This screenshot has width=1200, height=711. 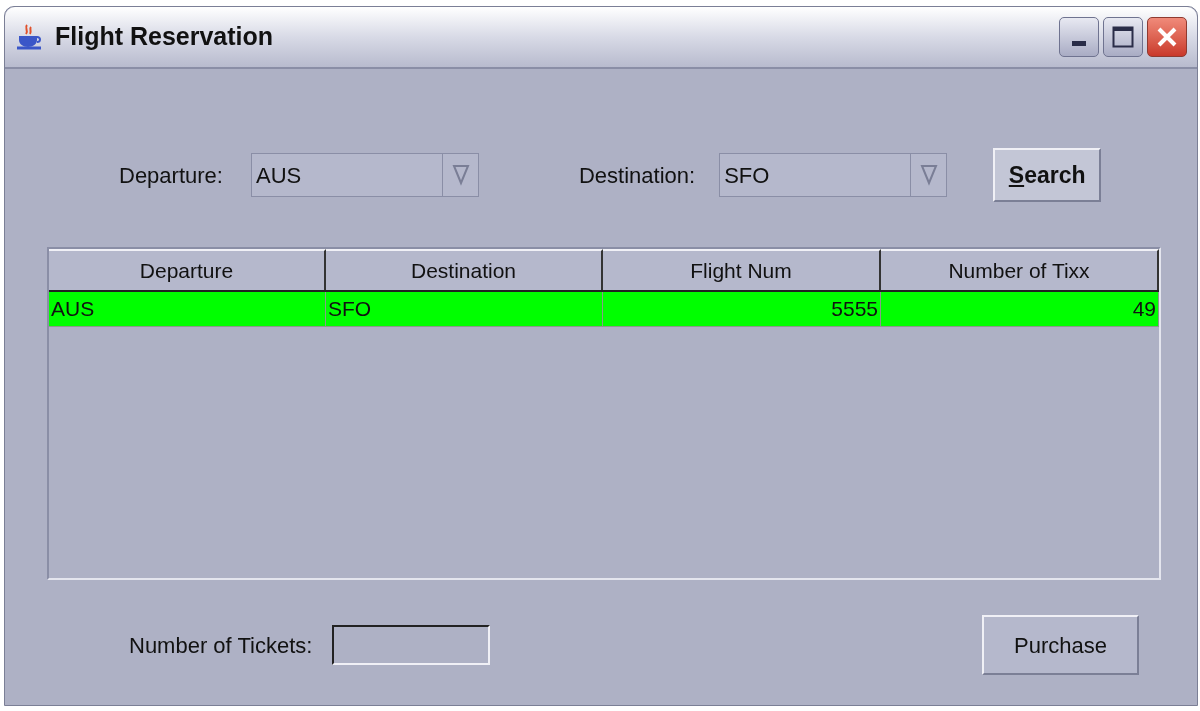 I want to click on departure-label: Departure:, so click(x=171, y=175).